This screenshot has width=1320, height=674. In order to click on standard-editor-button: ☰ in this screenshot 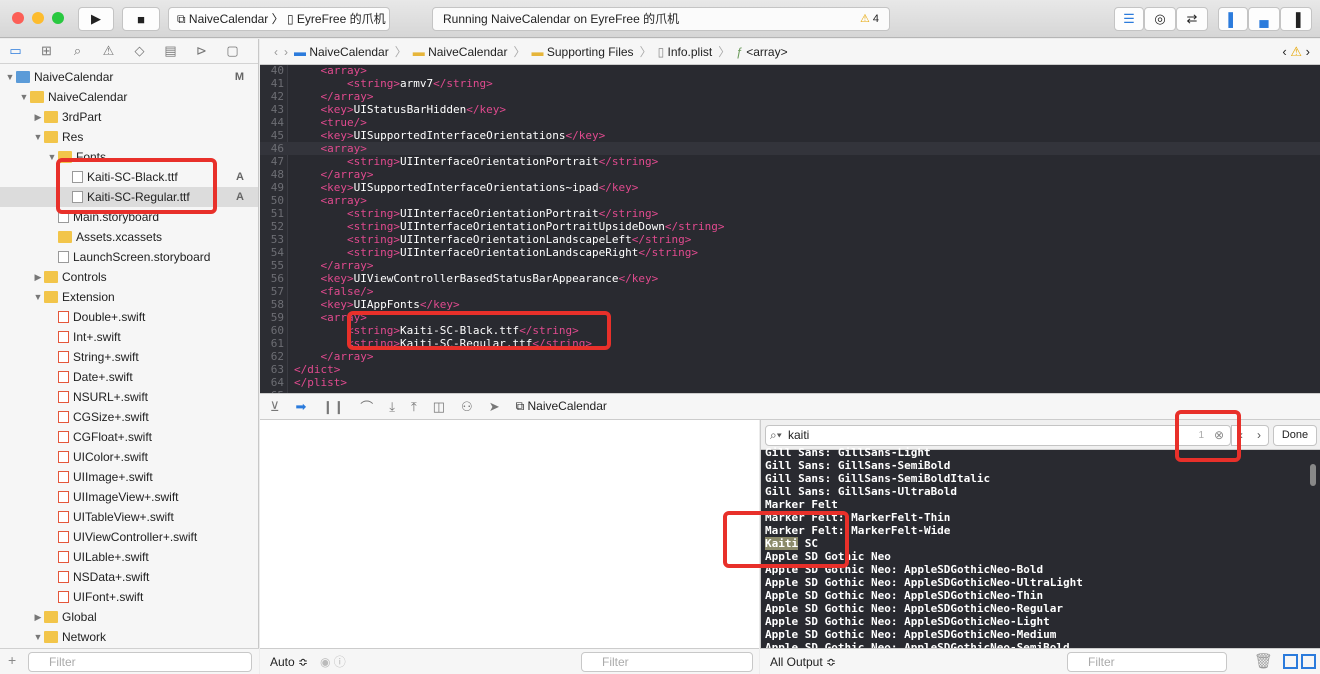, I will do `click(1129, 19)`.